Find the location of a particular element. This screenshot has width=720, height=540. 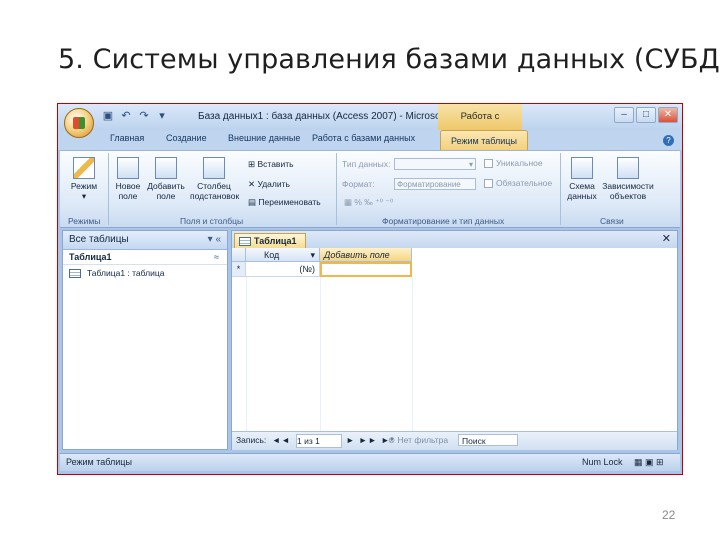

page-number: 22 is located at coordinates (669, 515).